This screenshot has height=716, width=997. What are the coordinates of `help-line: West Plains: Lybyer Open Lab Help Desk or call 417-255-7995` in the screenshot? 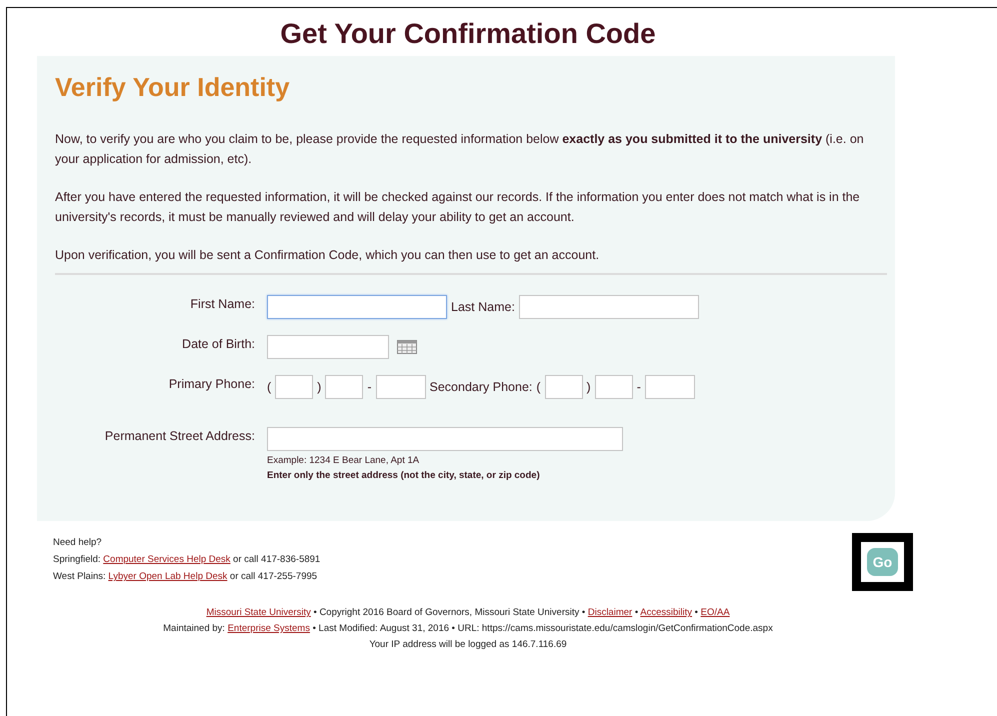 It's located at (185, 576).